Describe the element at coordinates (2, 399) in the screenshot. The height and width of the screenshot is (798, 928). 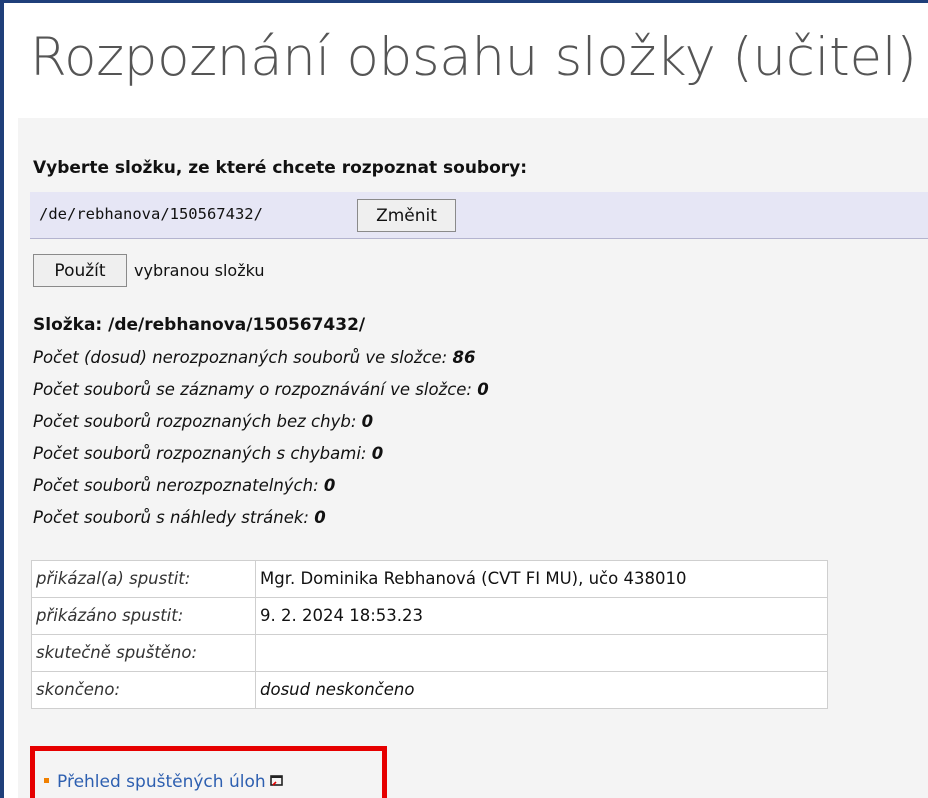
I see `window-frame-left` at that location.